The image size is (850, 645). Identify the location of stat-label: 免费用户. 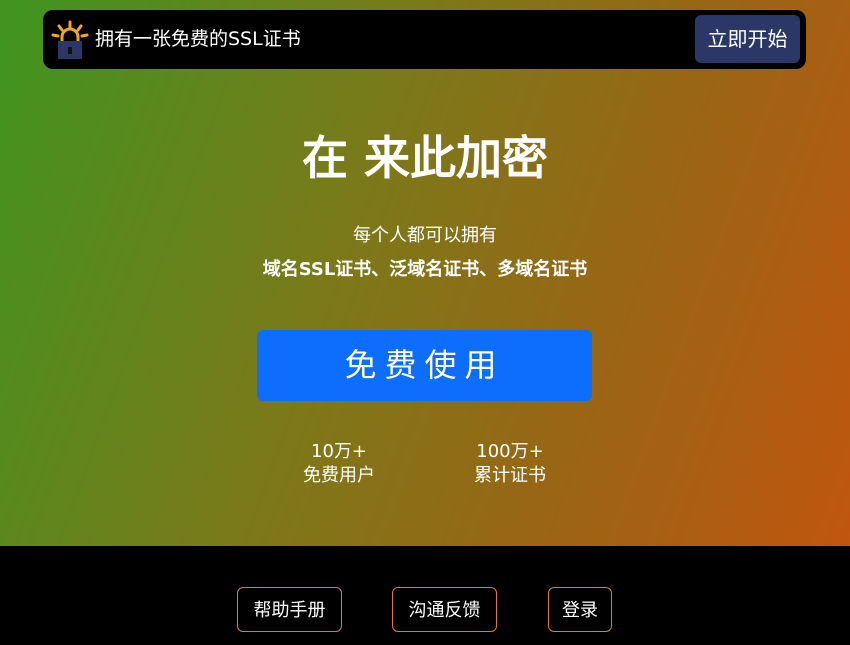
(339, 475).